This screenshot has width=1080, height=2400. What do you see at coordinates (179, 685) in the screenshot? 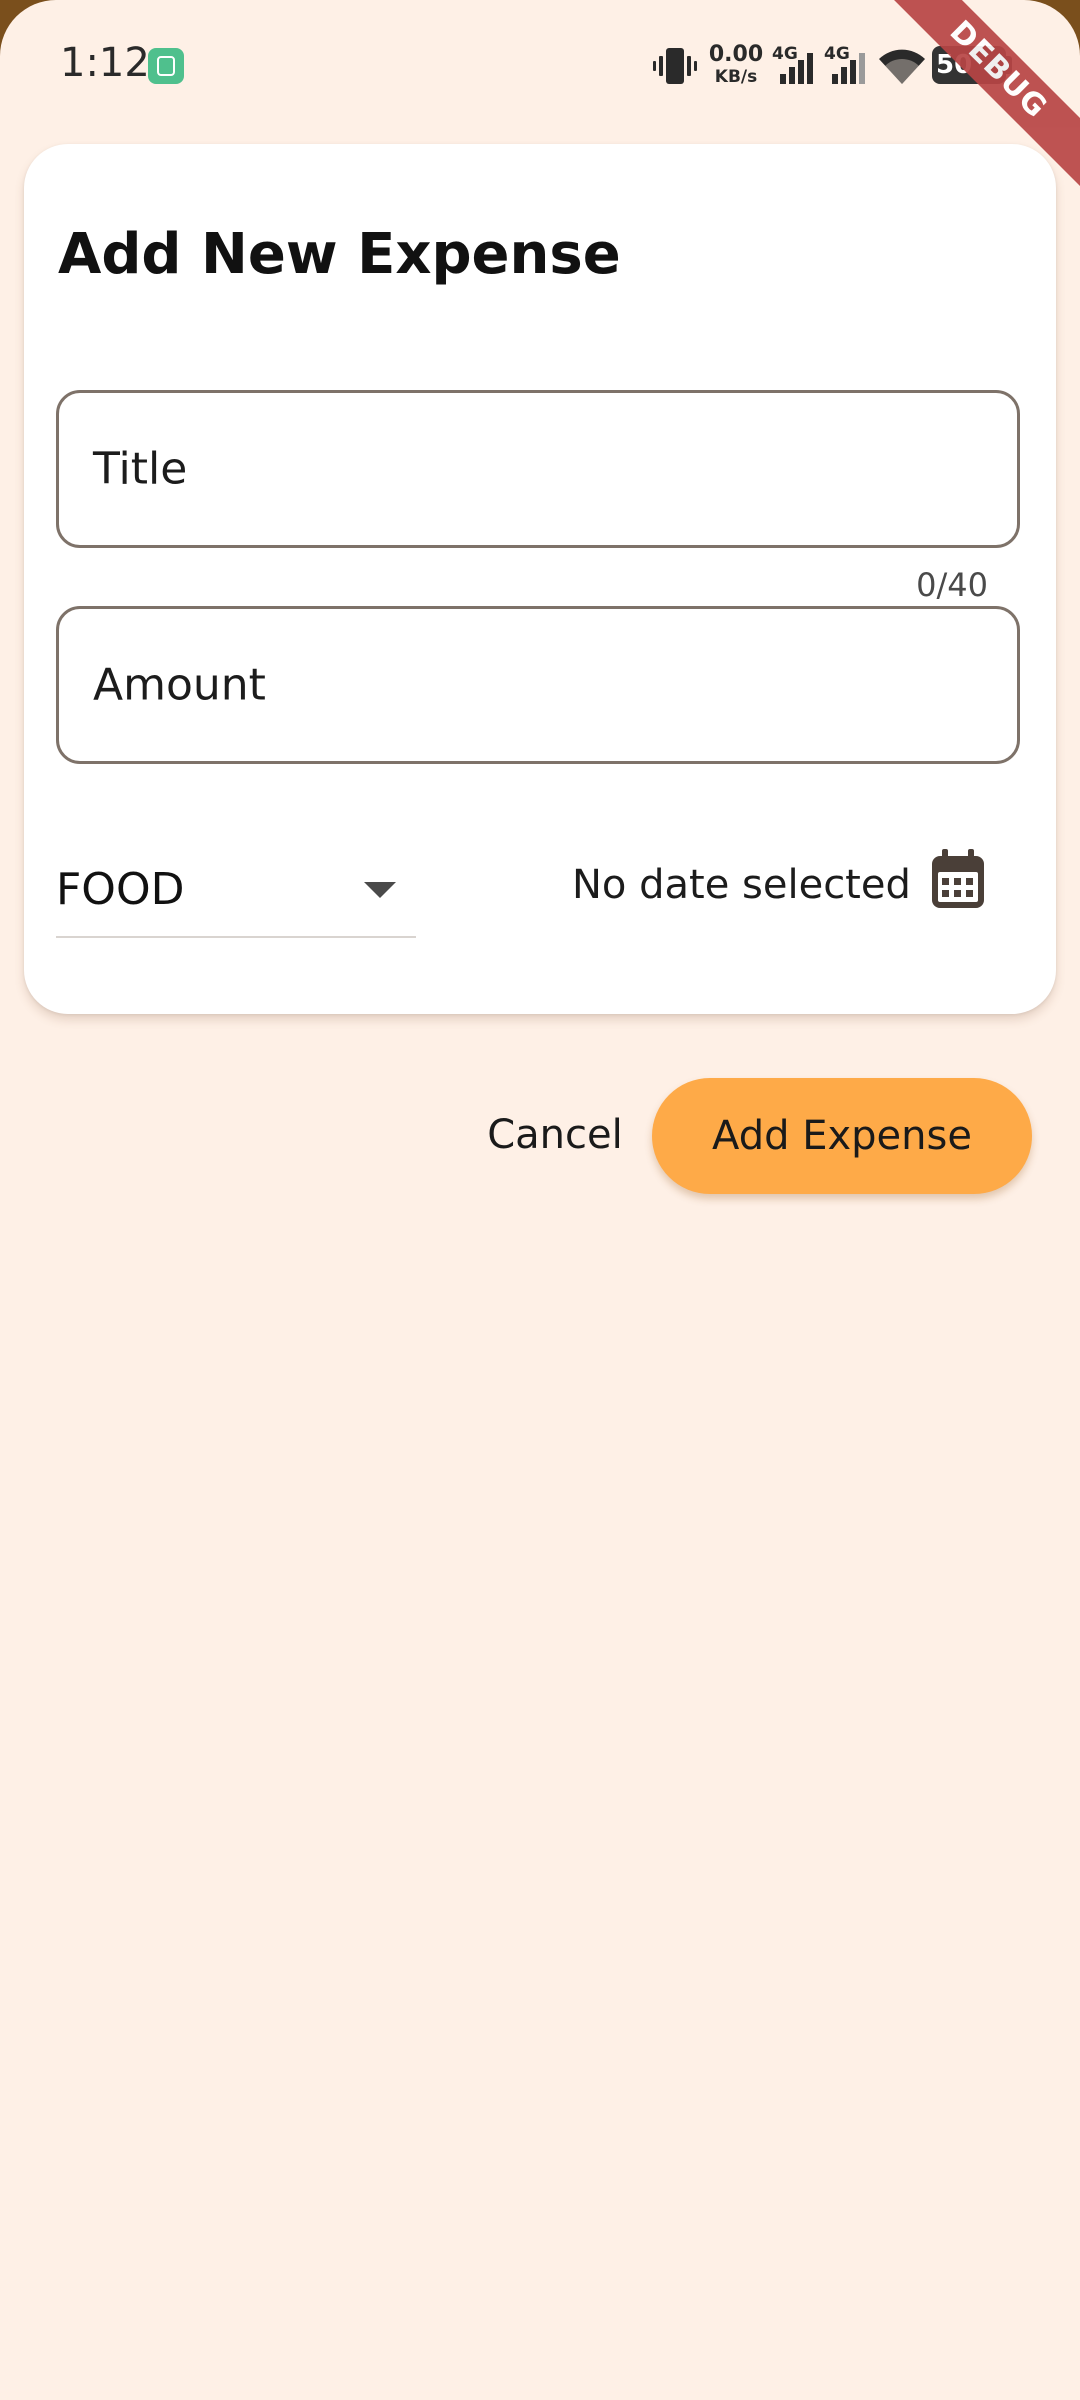
I see `amount-input-placeholder: Amount` at bounding box center [179, 685].